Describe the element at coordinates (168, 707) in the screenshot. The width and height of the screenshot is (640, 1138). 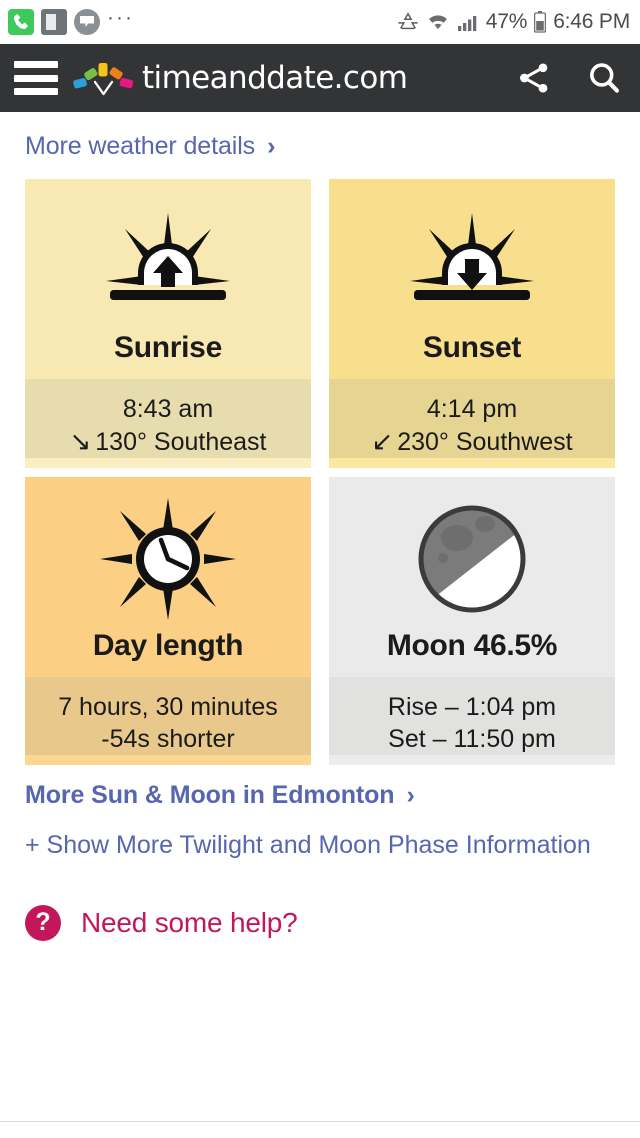
I see `day-length-duration: 7 hours, 30 minutes` at that location.